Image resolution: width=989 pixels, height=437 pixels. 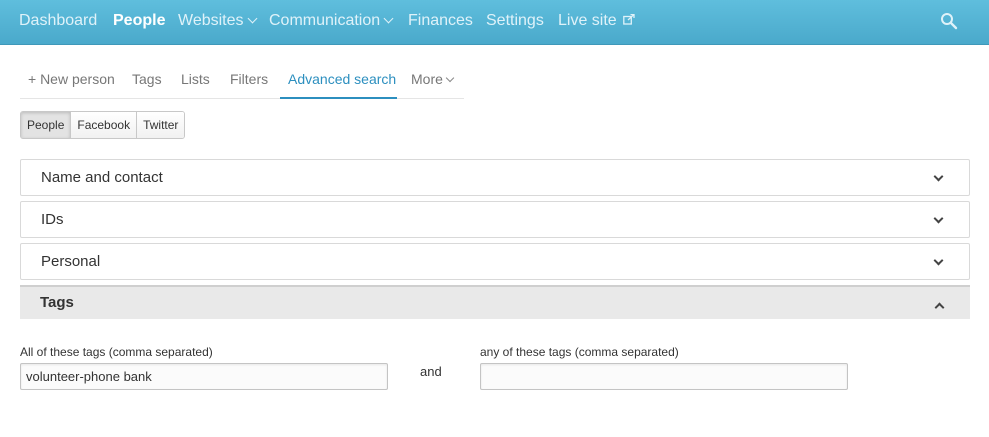 I want to click on tab-new-person: + New person, so click(x=71, y=80).